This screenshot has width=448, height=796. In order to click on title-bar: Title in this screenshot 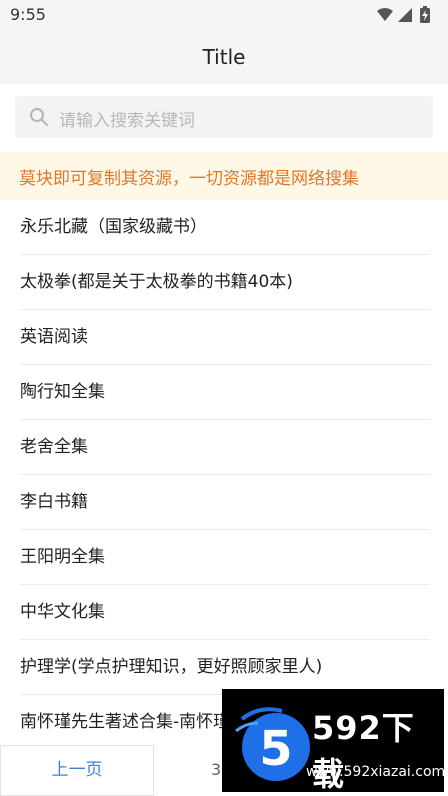, I will do `click(224, 57)`.